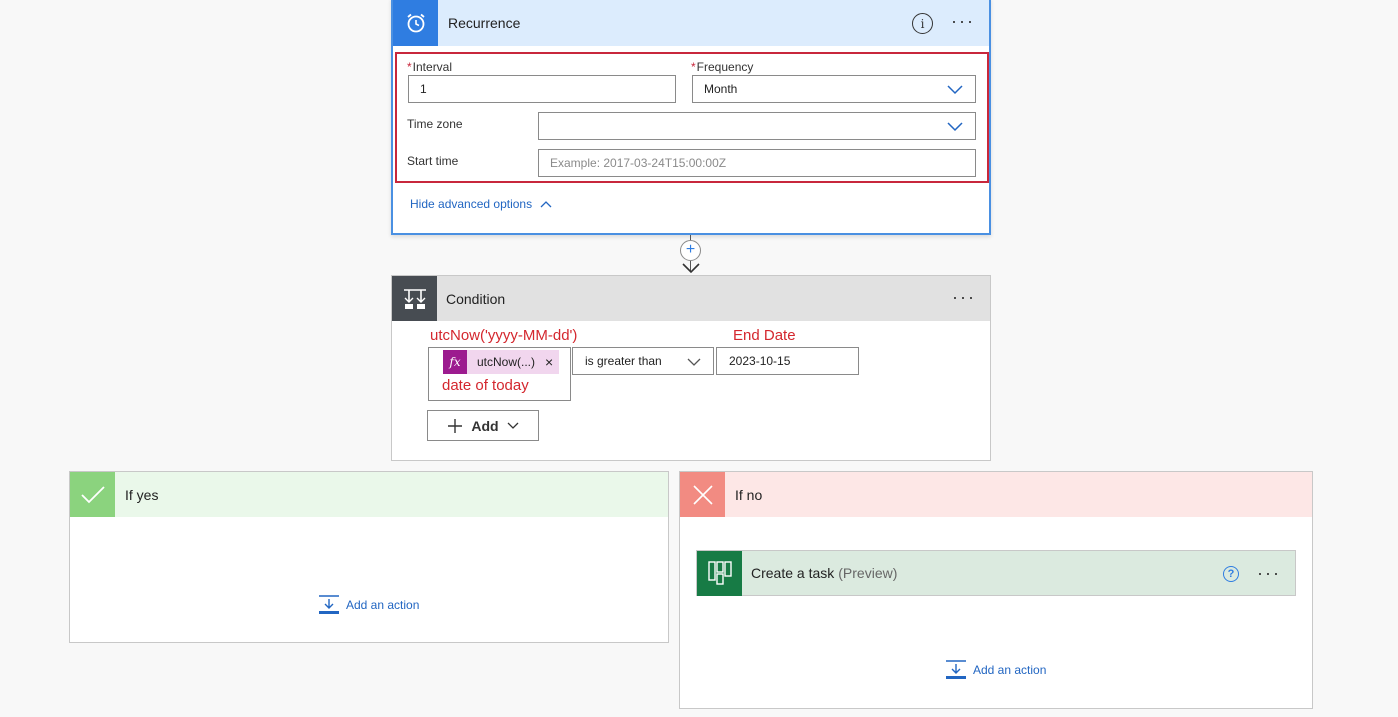 This screenshot has width=1398, height=717. What do you see at coordinates (415, 23) in the screenshot?
I see `alarm-clock-icon` at bounding box center [415, 23].